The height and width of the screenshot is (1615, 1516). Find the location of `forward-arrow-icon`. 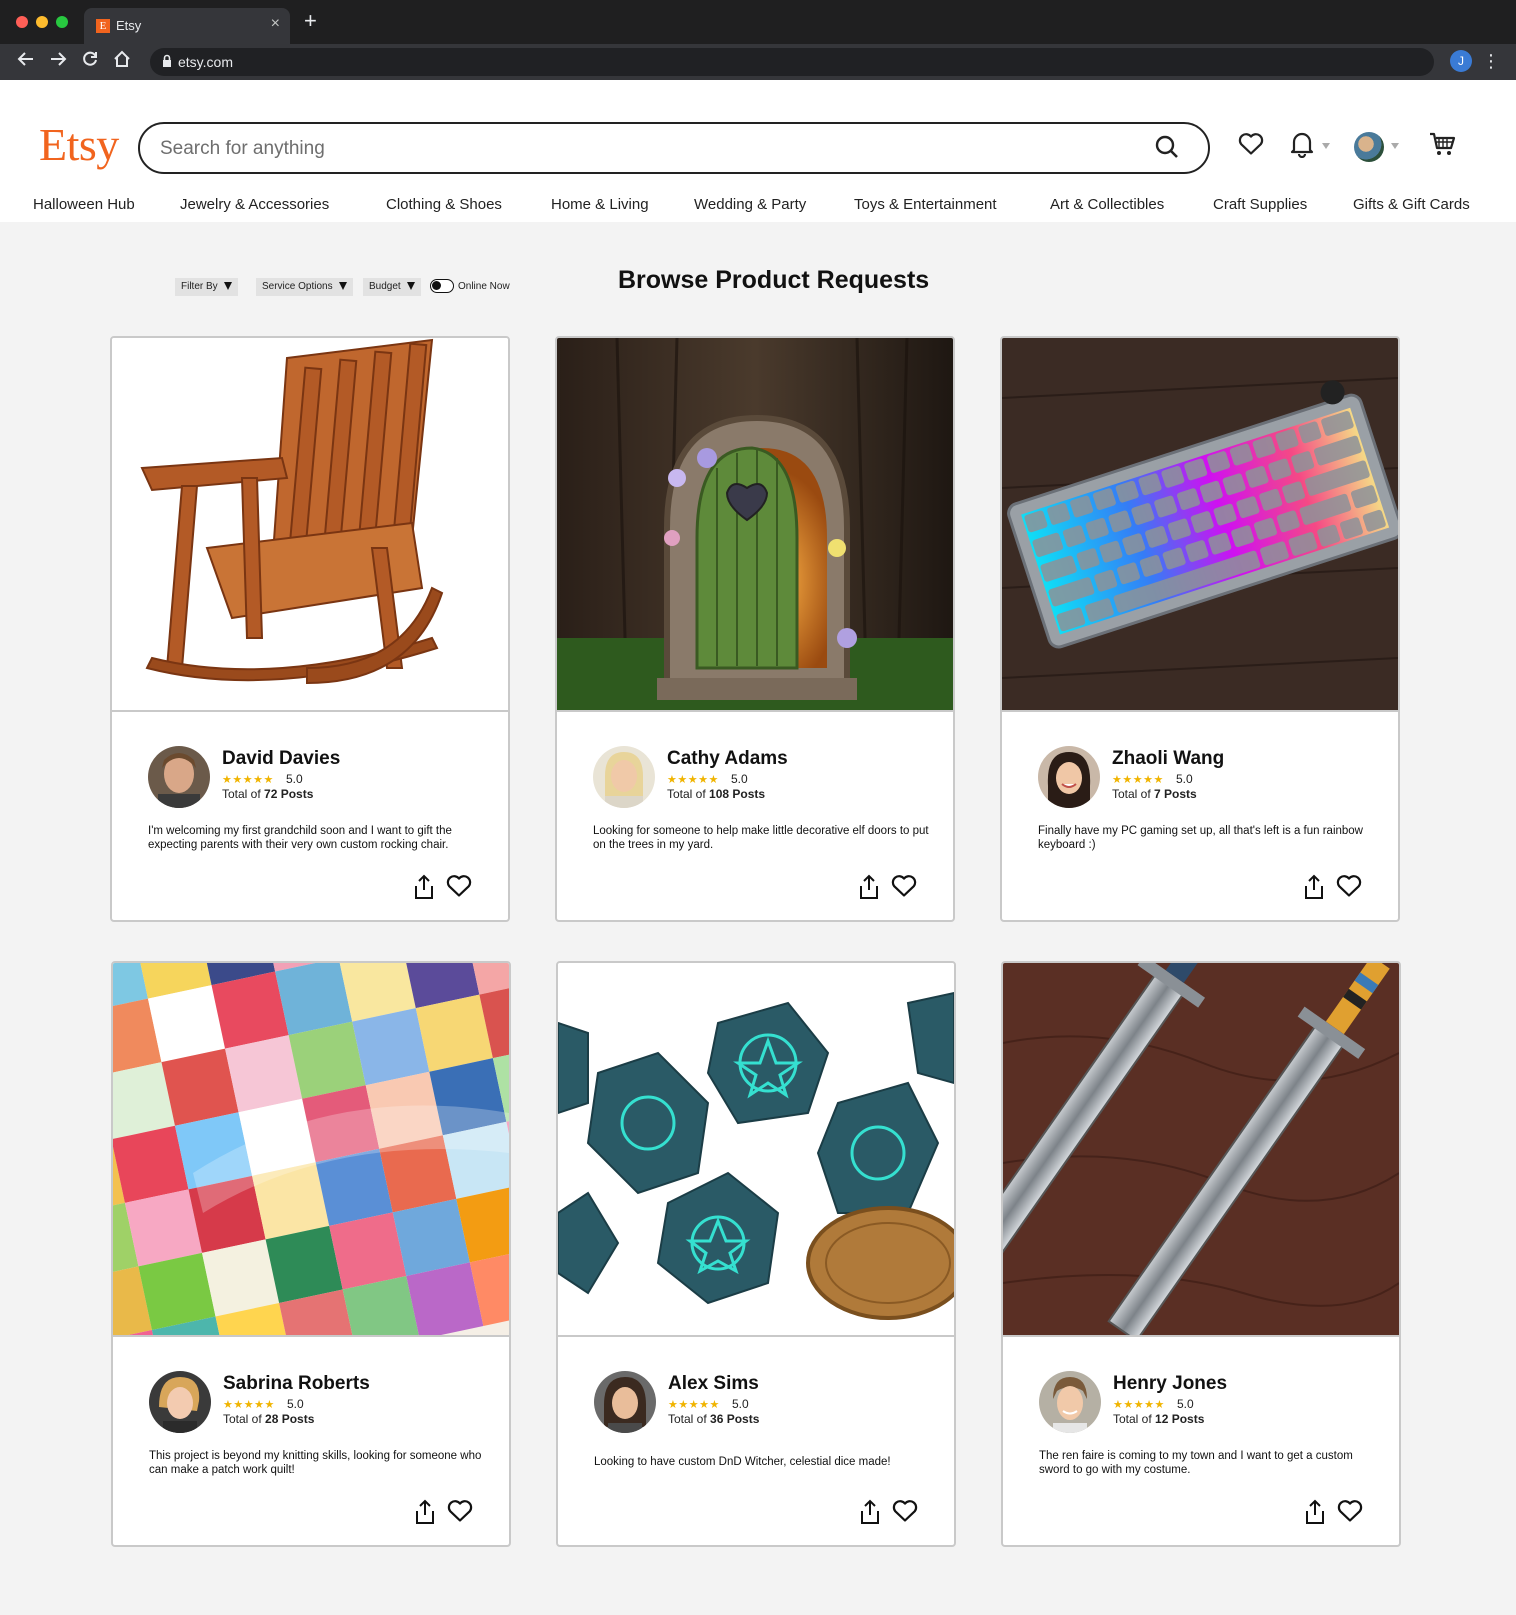

forward-arrow-icon is located at coordinates (58, 62).